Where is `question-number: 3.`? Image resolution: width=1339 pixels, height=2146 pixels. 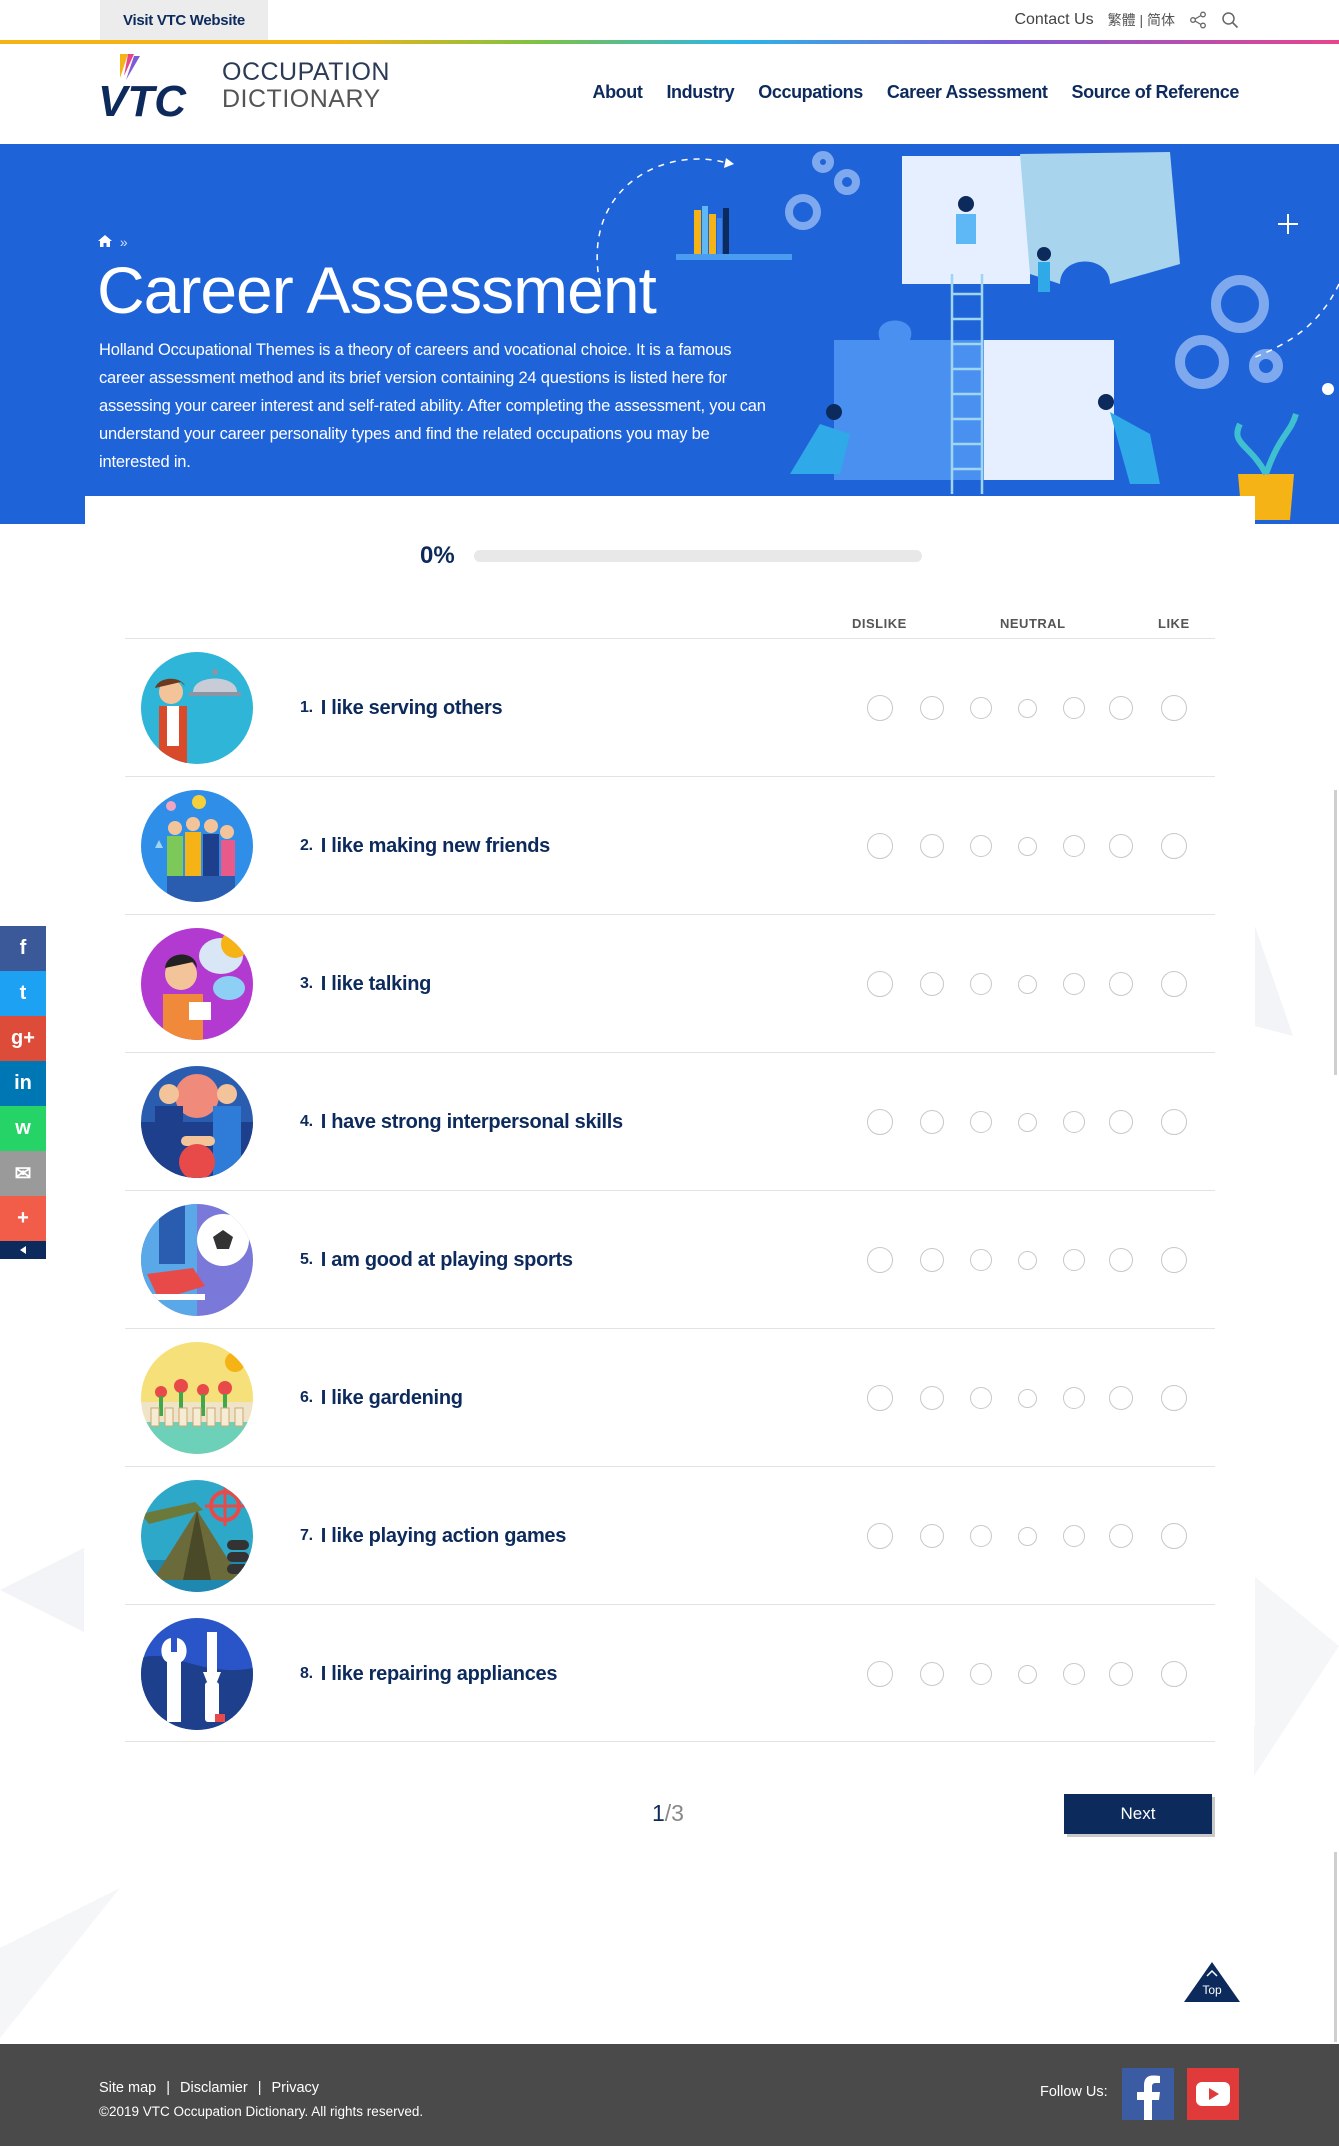
question-number: 3. is located at coordinates (306, 983).